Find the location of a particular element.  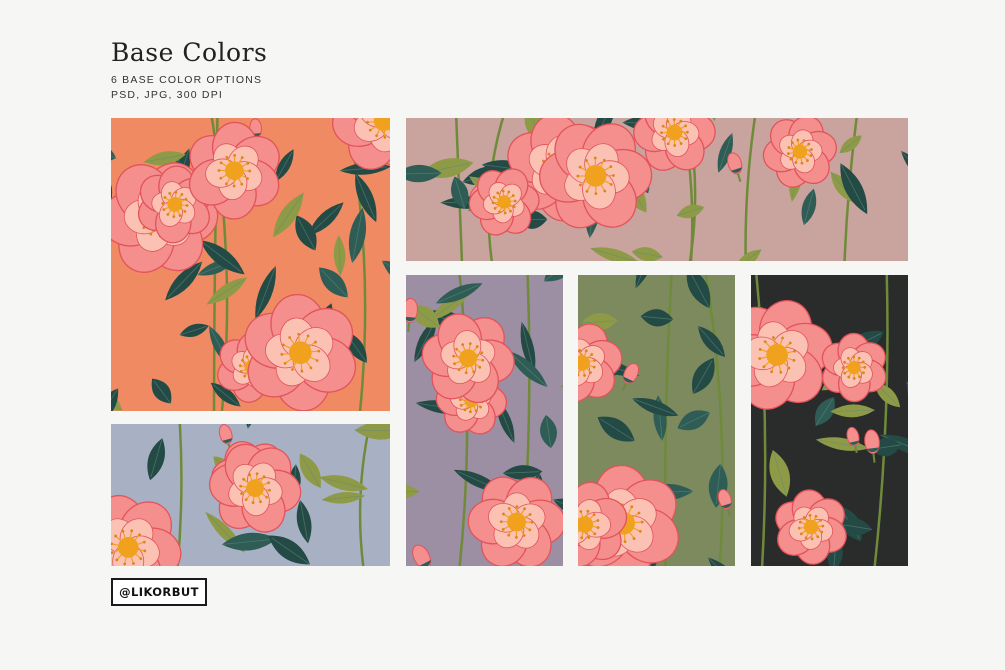

page-title: Base Colors is located at coordinates (189, 52).